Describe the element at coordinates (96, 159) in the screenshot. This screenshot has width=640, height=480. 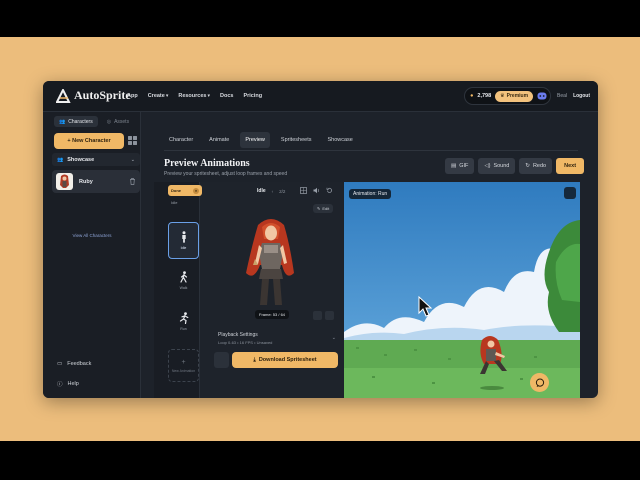
I see `showcase-group: 👥 Showcase ⌄` at that location.